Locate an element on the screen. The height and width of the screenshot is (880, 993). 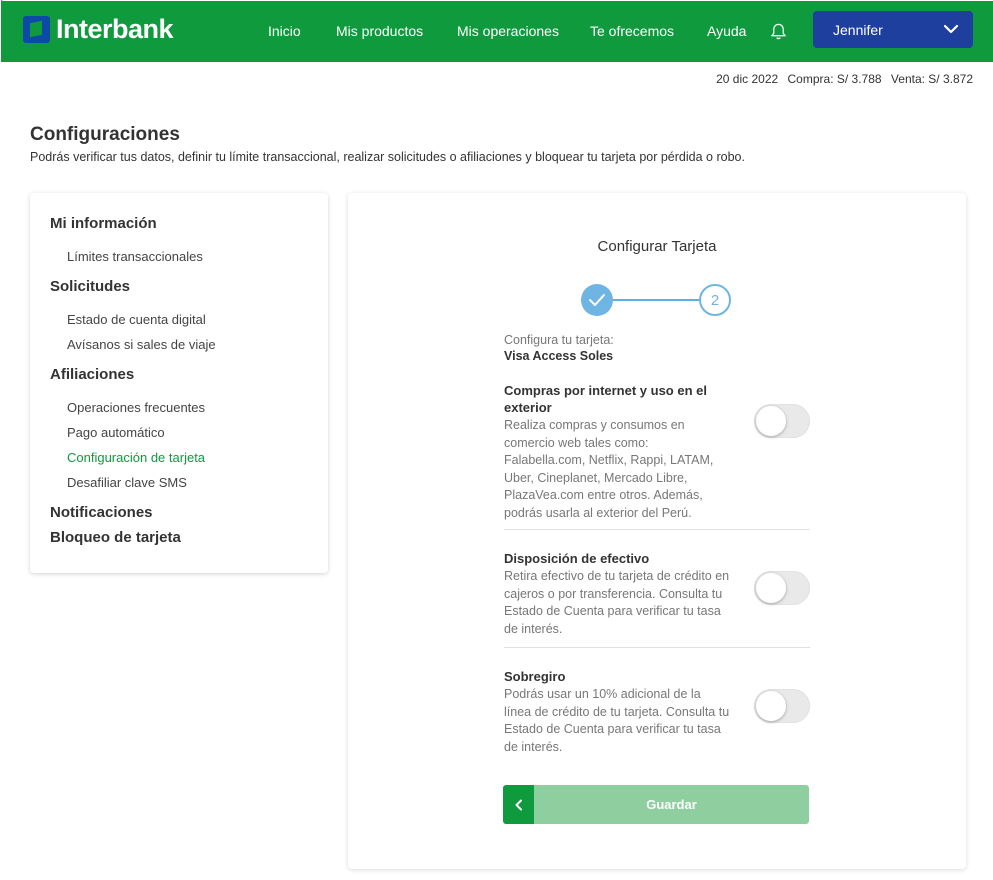
sidebar-section-bloqueo-de-tarjeta: Bloqueo de tarjeta is located at coordinates (115, 537).